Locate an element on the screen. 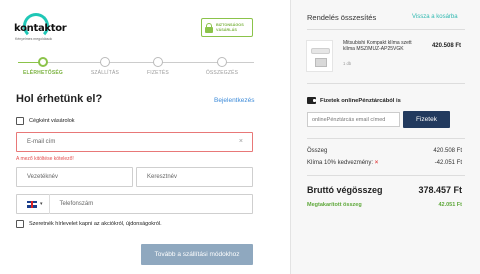 The image size is (480, 274). subtotal-label: Összeg is located at coordinates (317, 151).